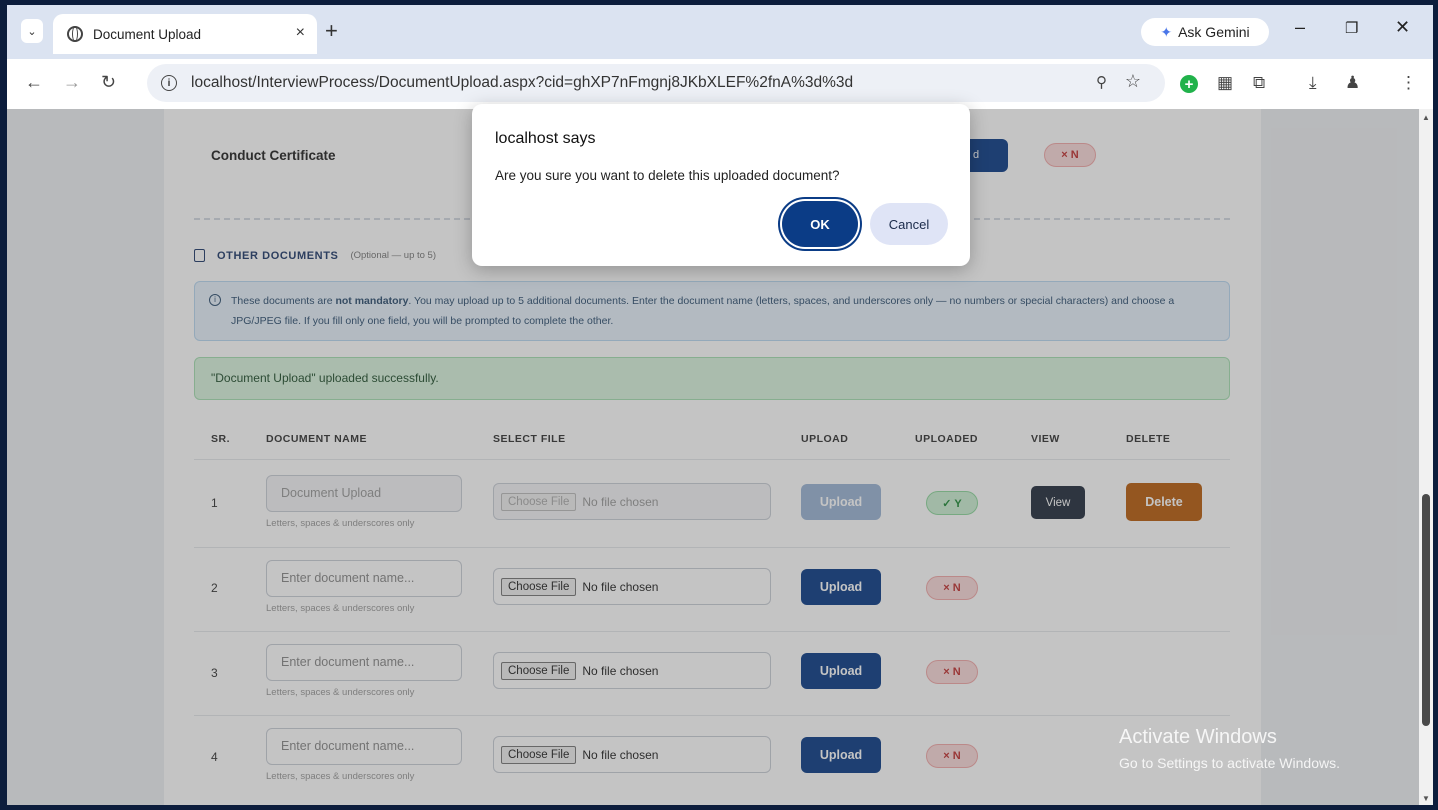 This screenshot has width=1438, height=810. I want to click on page-scrollbar: ▲ ▼, so click(1426, 457).